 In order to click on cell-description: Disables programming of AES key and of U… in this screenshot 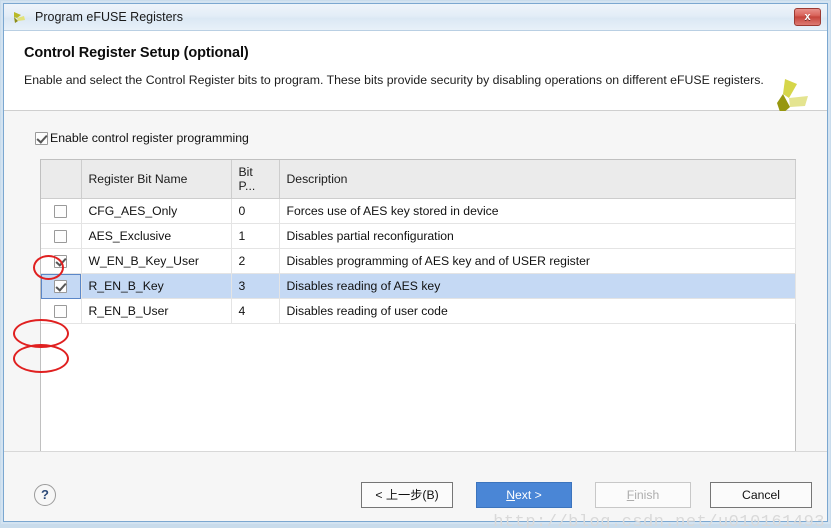, I will do `click(537, 261)`.